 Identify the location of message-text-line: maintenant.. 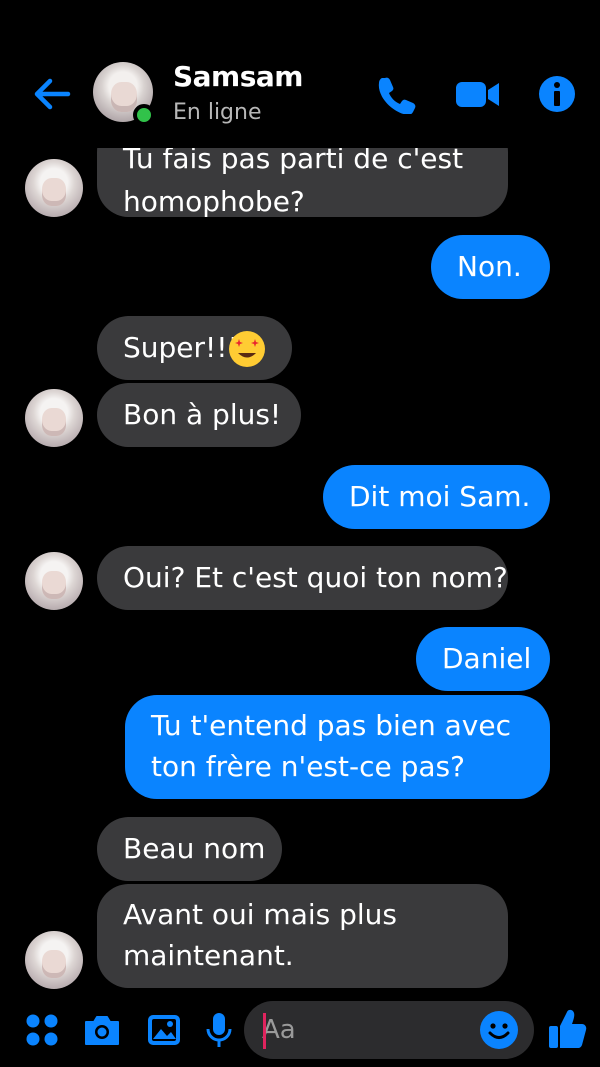
(208, 955).